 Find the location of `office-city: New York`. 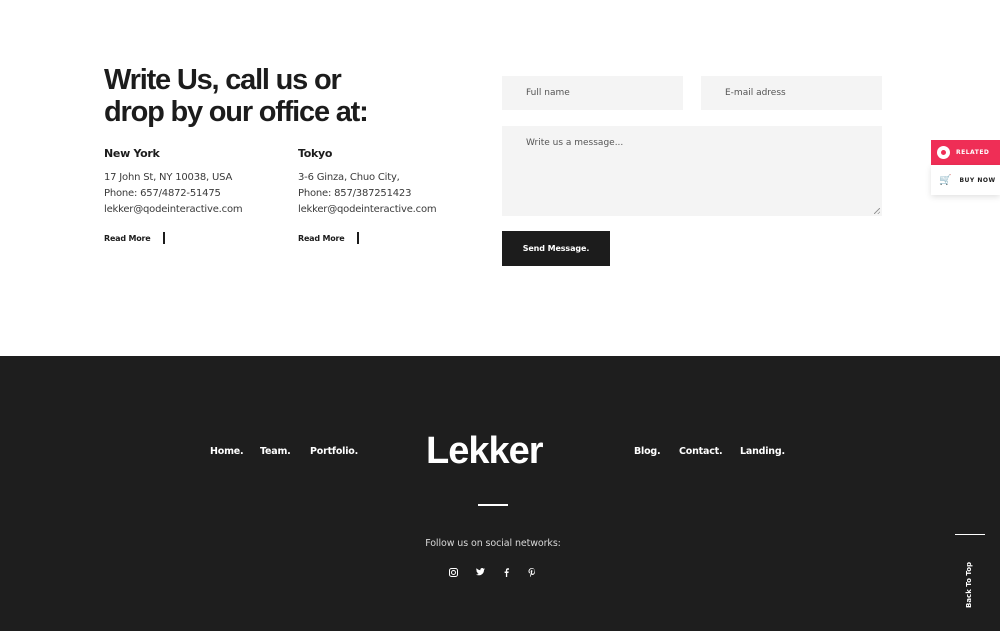

office-city: New York is located at coordinates (132, 153).